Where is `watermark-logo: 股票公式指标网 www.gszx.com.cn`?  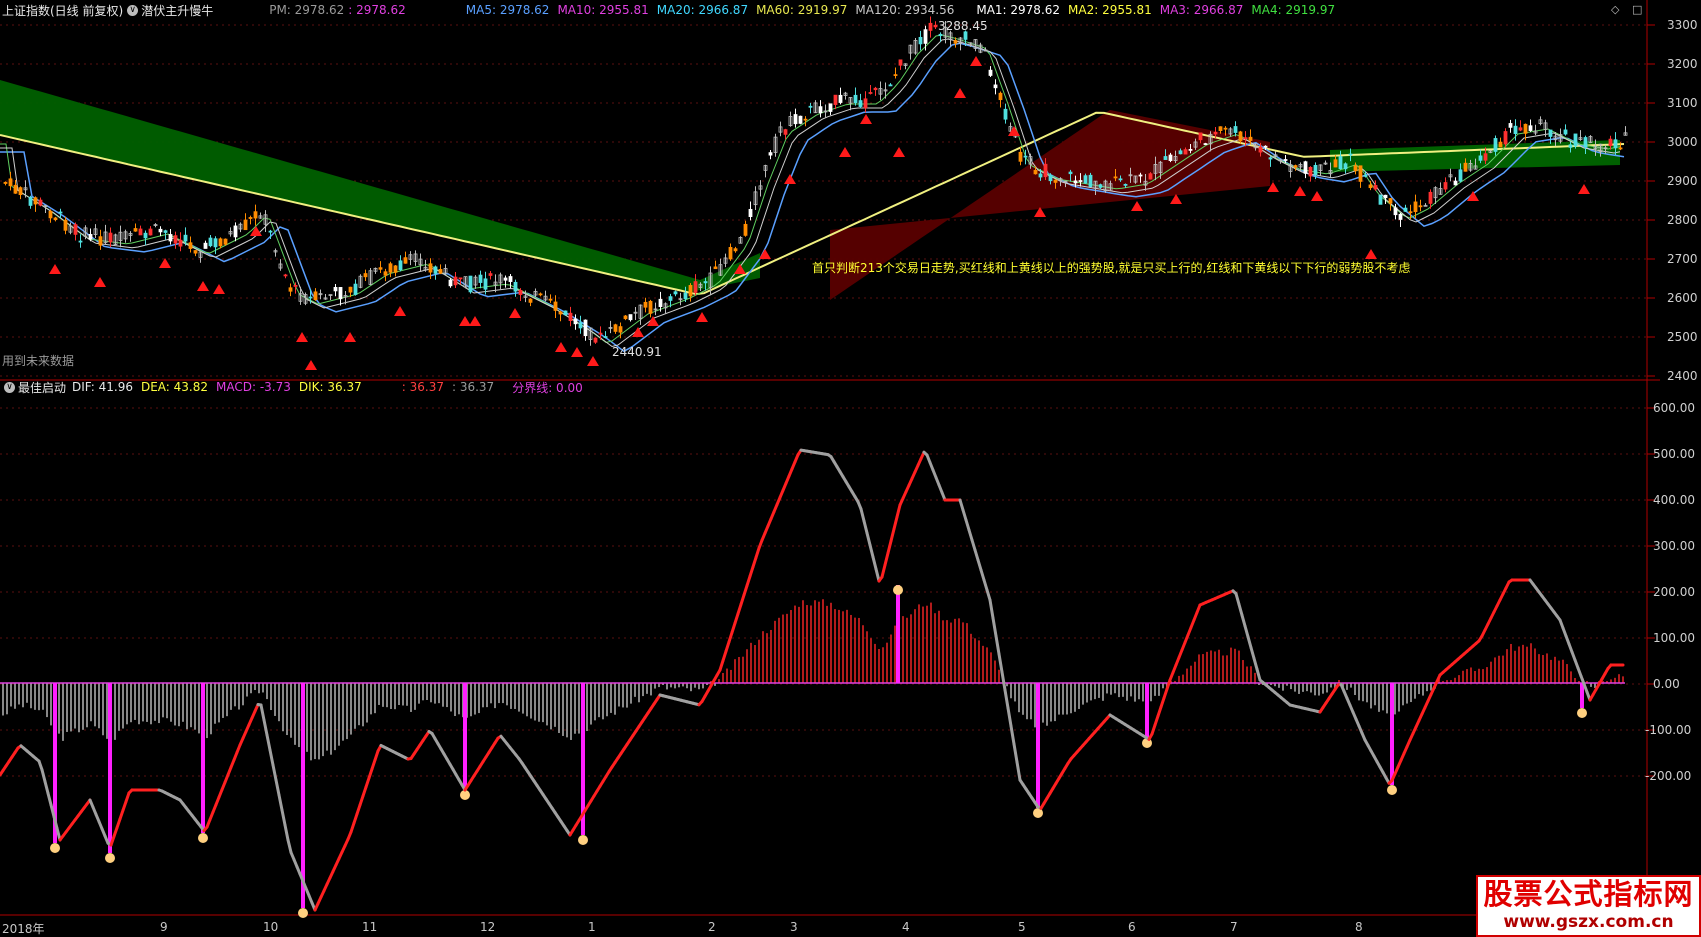 watermark-logo: 股票公式指标网 www.gszx.com.cn is located at coordinates (1588, 906).